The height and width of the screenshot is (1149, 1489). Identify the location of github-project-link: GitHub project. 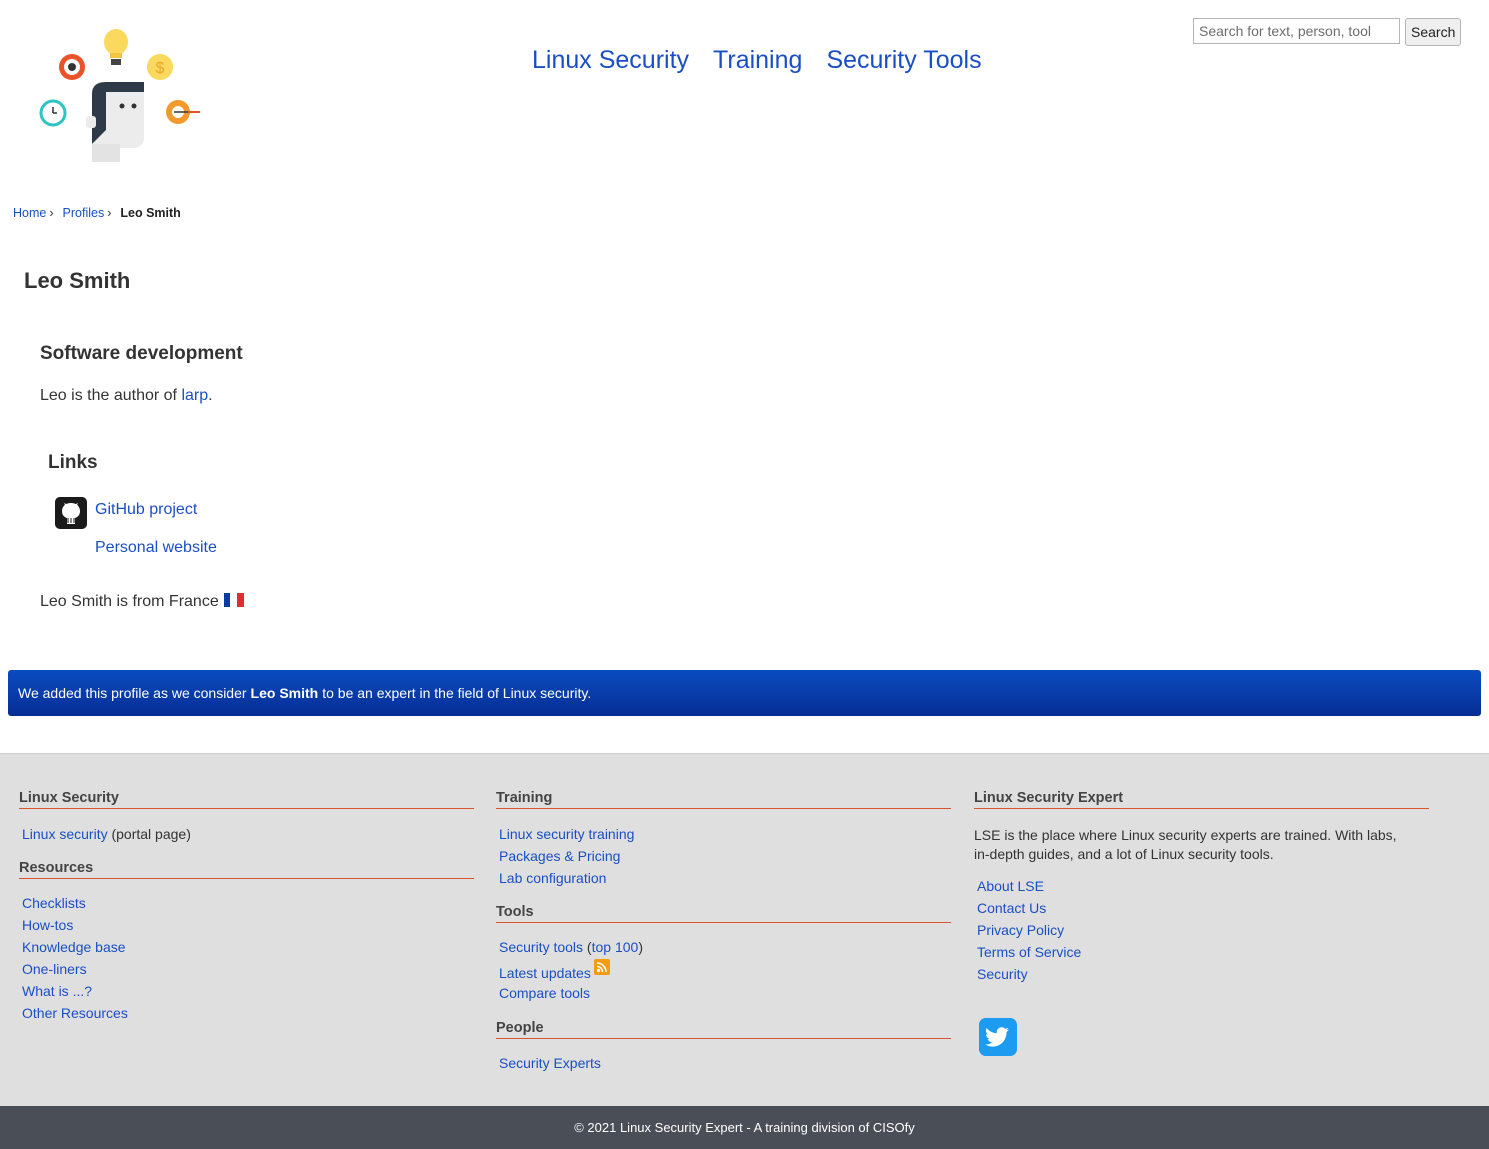
(146, 510).